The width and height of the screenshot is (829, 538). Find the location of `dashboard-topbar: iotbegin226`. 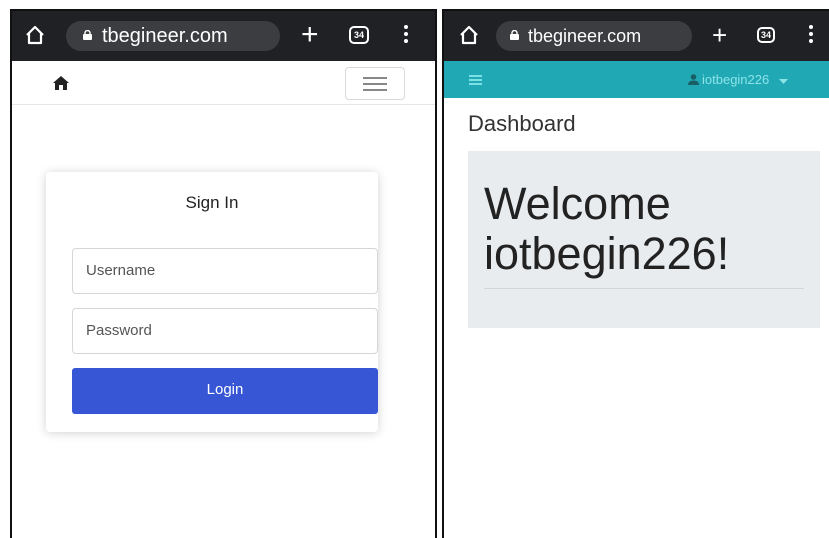

dashboard-topbar: iotbegin226 is located at coordinates (636, 79).